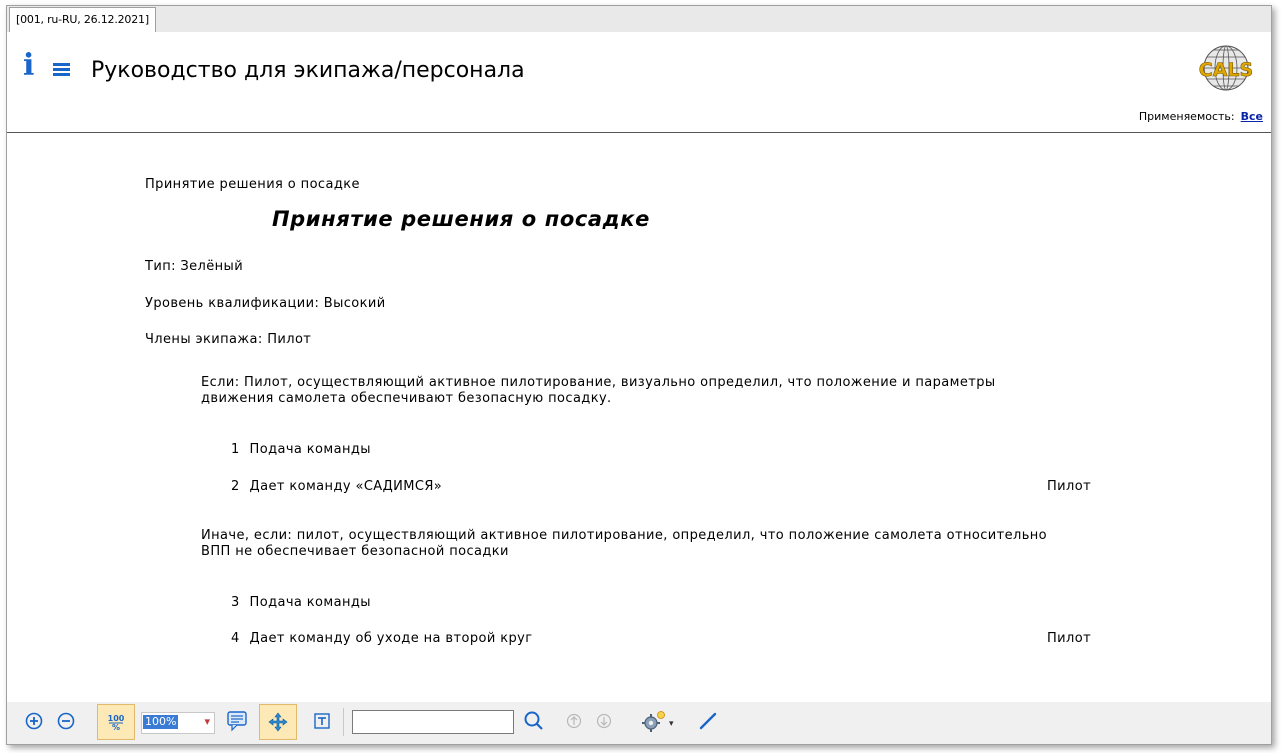 Image resolution: width=1281 pixels, height=753 pixels. Describe the element at coordinates (61, 70) in the screenshot. I see `menu-icon` at that location.